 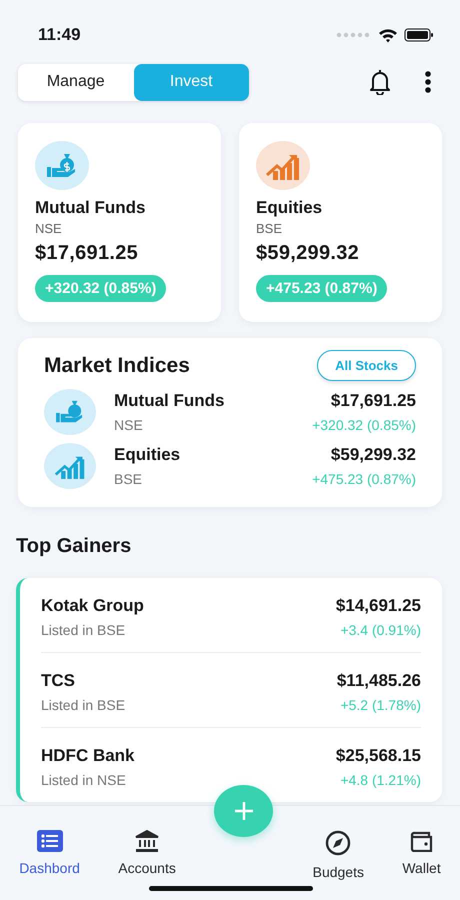 What do you see at coordinates (373, 401) in the screenshot?
I see `index-value: $17,691.25` at bounding box center [373, 401].